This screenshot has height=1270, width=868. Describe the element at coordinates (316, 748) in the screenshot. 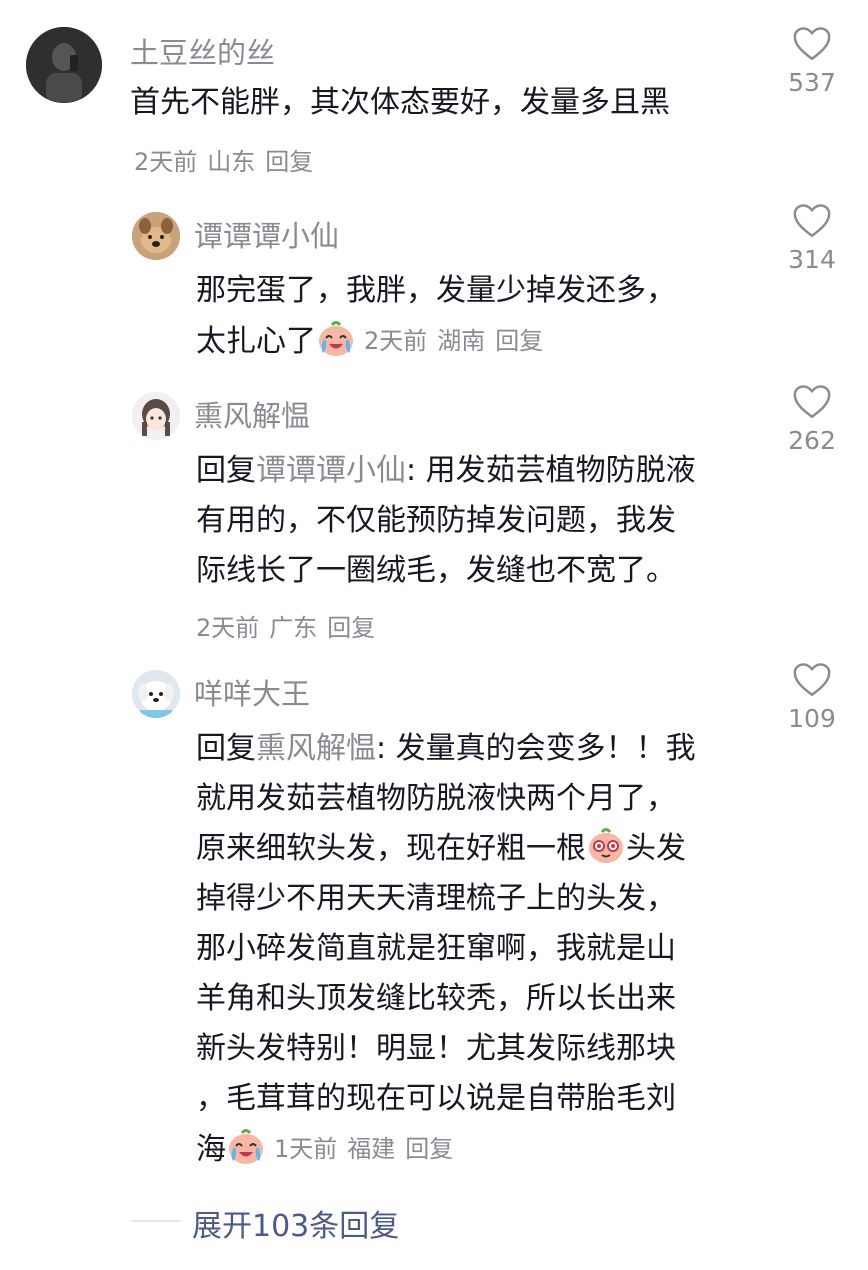

I see `mention-link: 熏风解愠` at that location.